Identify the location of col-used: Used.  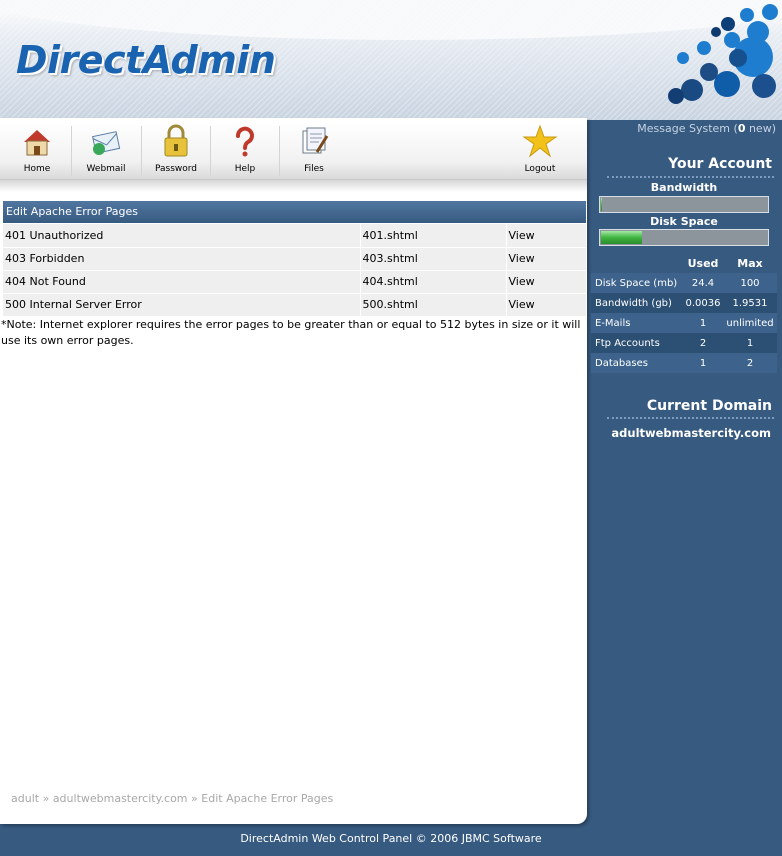
(703, 263).